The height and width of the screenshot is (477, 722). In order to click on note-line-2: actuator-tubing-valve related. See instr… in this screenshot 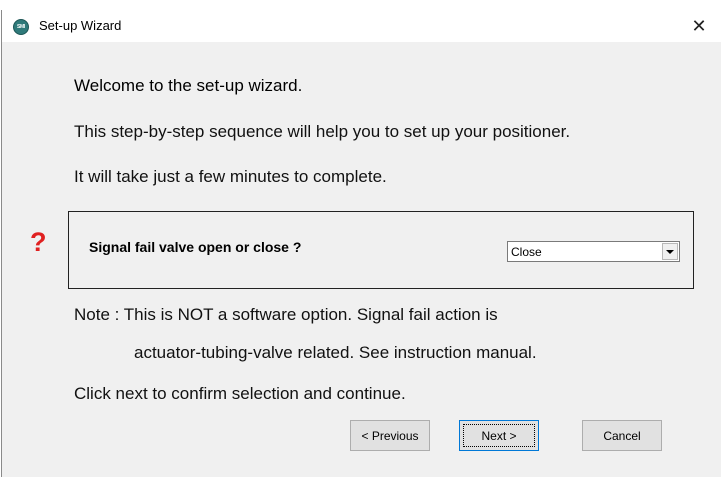, I will do `click(335, 352)`.